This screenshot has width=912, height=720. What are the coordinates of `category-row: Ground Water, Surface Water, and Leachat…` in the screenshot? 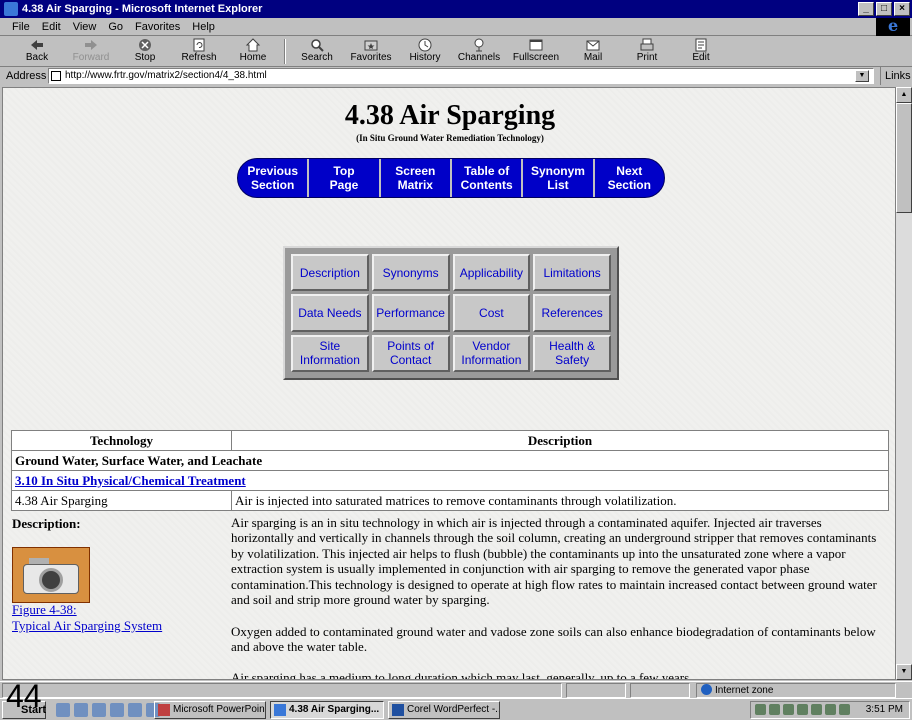 It's located at (450, 460).